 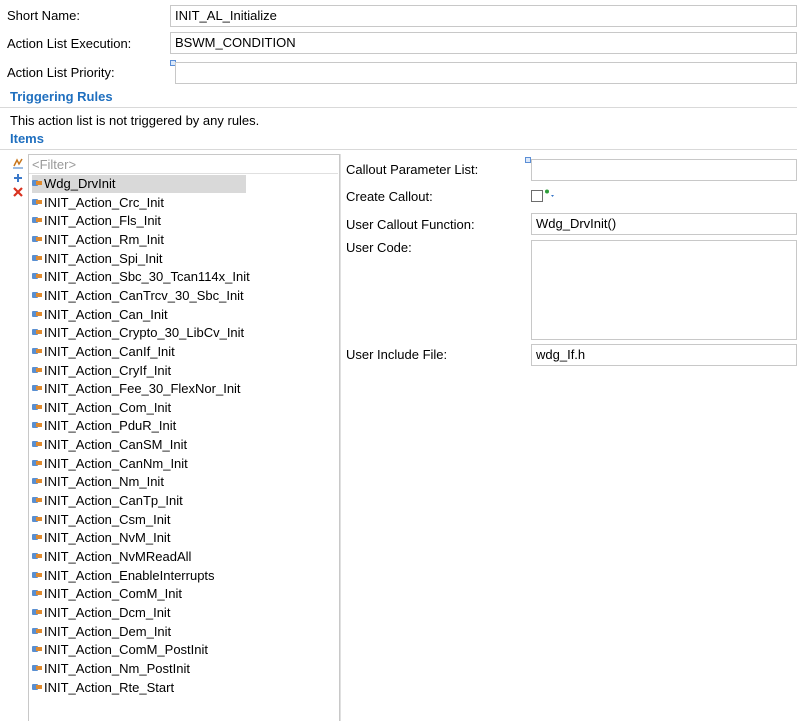 I want to click on list-item: INIT_Action_Dcm_Init, so click(x=103, y=613).